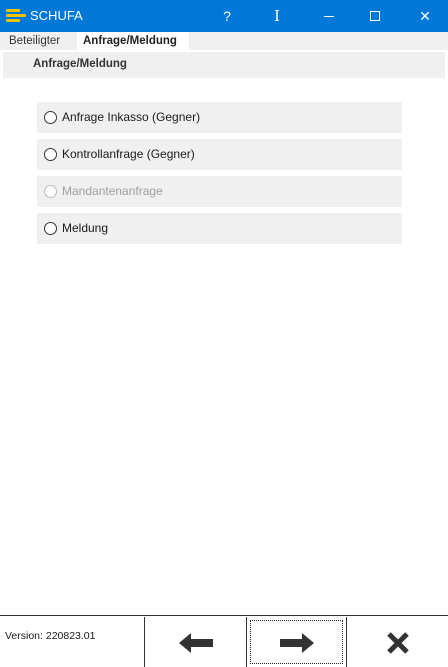 Image resolution: width=448 pixels, height=667 pixels. I want to click on tab-bar: Beteiligter Anfrage/Meldung, so click(224, 41).